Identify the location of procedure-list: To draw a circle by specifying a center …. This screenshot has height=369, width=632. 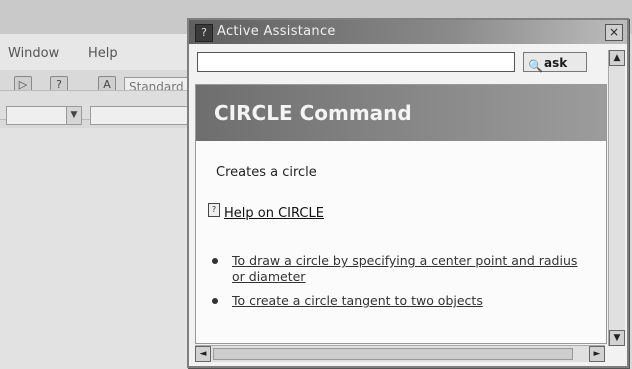
(397, 285).